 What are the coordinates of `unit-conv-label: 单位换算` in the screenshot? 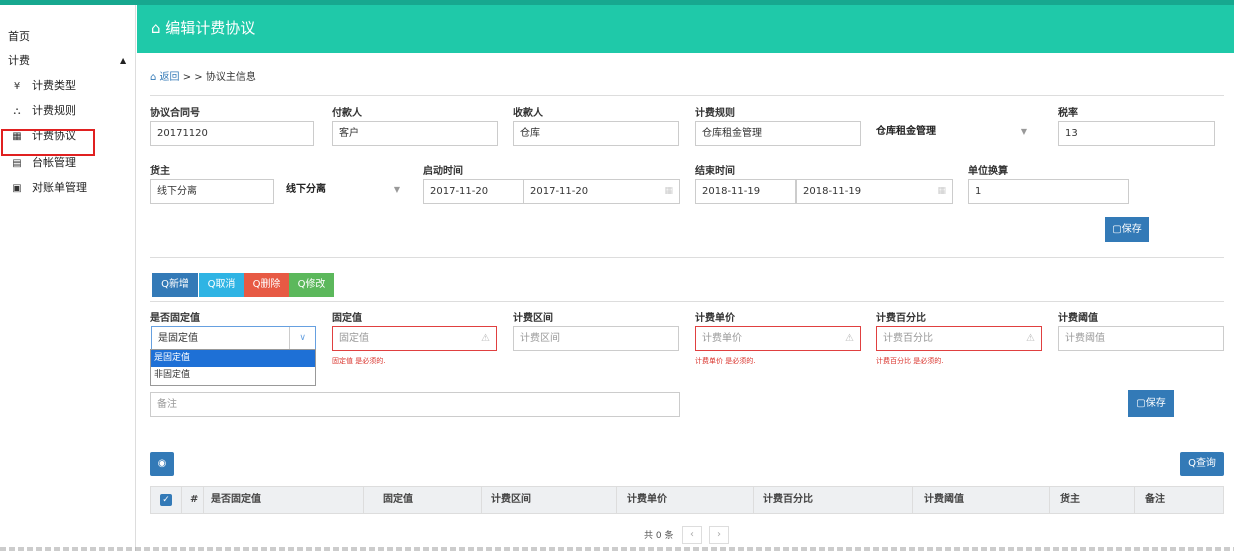 It's located at (988, 171).